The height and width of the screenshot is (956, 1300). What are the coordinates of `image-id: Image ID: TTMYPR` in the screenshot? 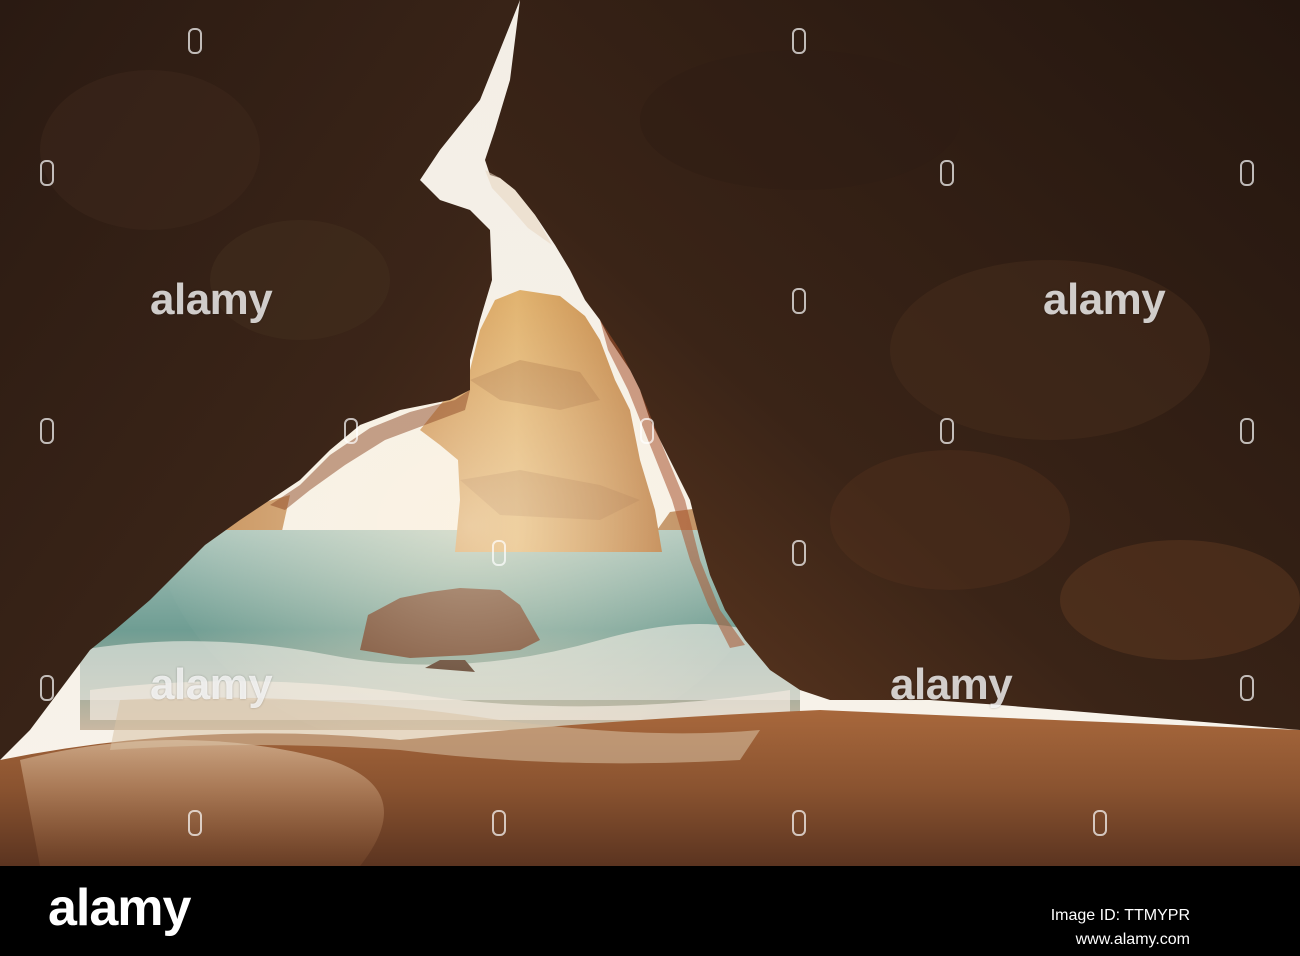 It's located at (1120, 915).